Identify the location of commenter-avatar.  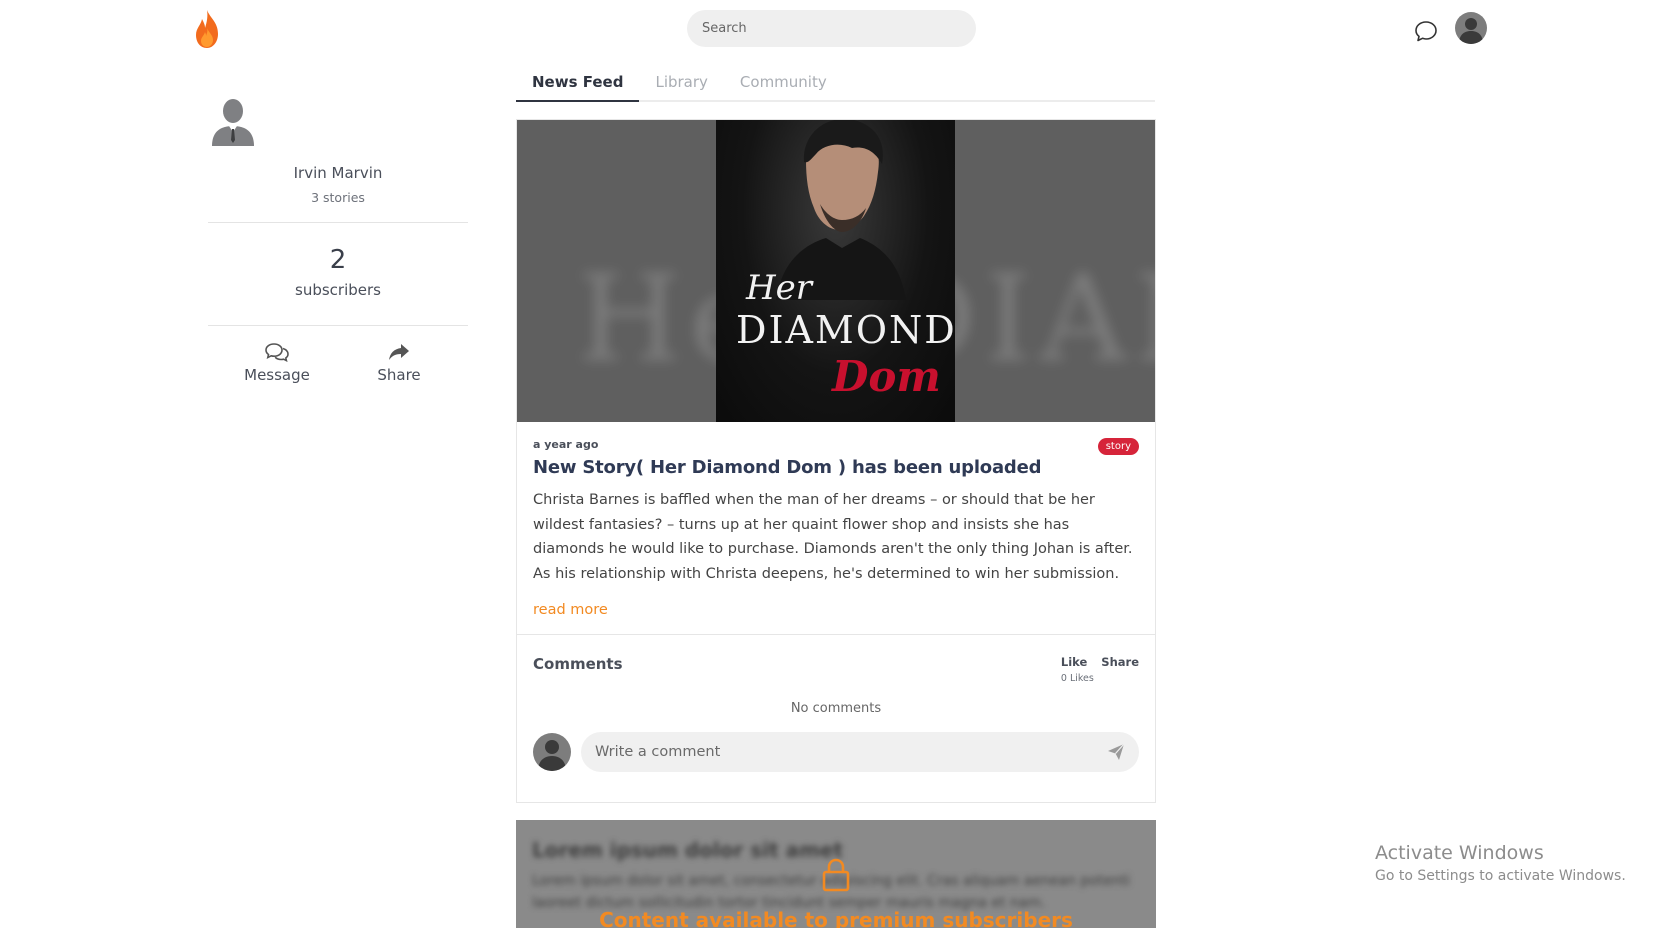
(552, 752).